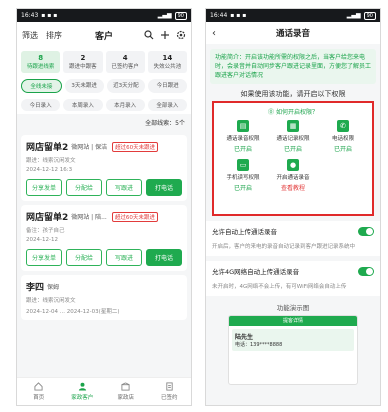 The height and width of the screenshot is (412, 388). I want to click on chip: 全线未接, so click(41, 86).